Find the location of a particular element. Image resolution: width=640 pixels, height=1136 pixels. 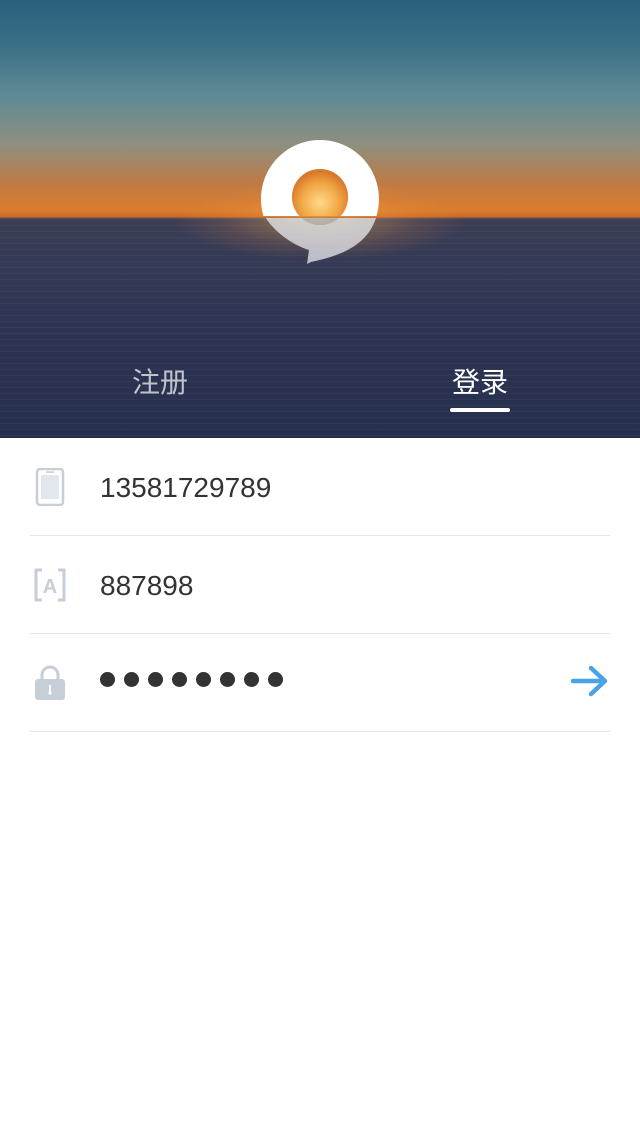

password-row is located at coordinates (320, 683).